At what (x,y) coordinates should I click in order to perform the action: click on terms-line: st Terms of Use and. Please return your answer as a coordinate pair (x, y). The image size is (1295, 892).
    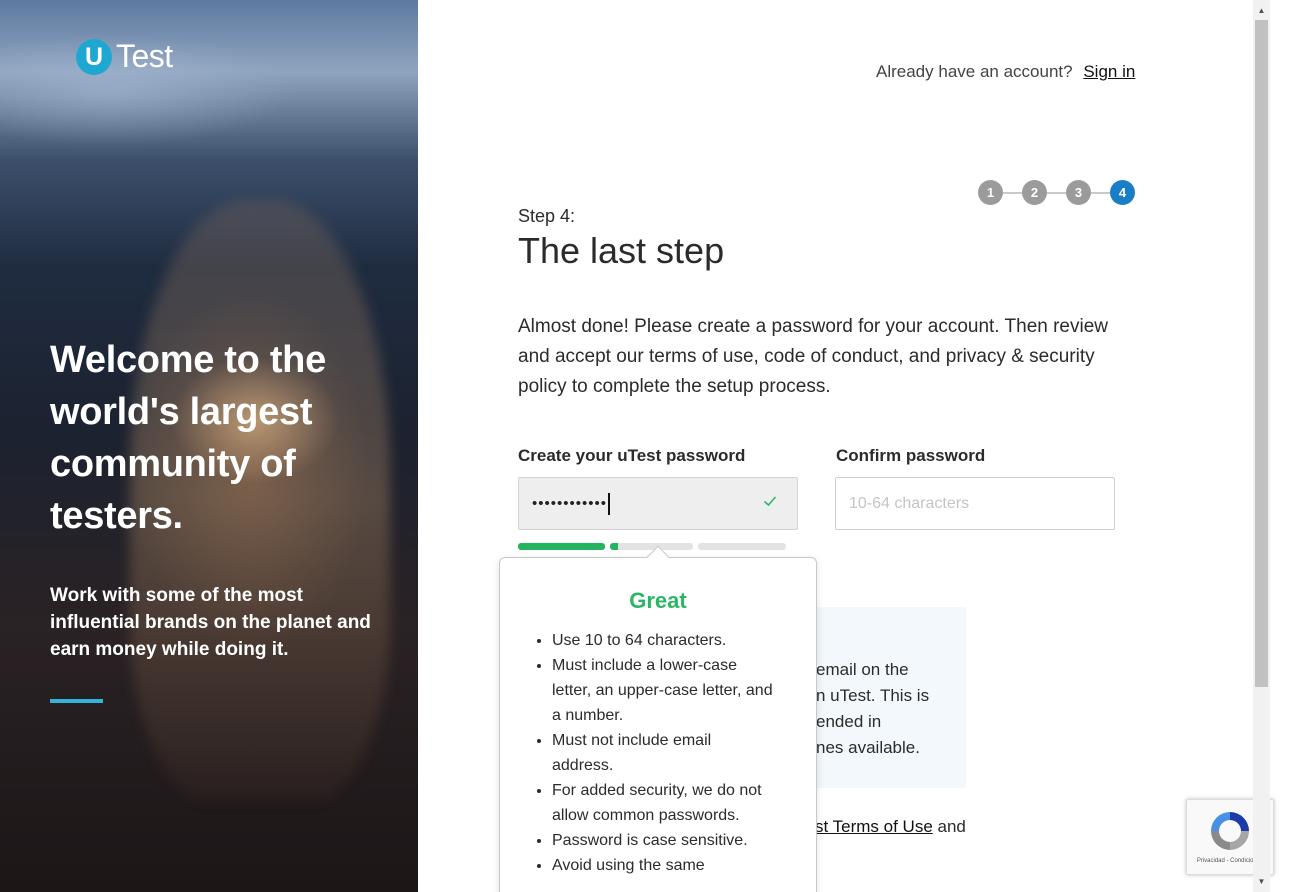
    Looking at the image, I should click on (890, 827).